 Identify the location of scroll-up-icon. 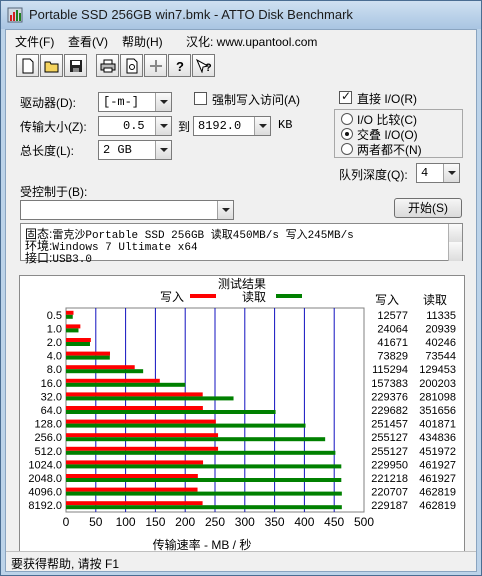
(455, 233).